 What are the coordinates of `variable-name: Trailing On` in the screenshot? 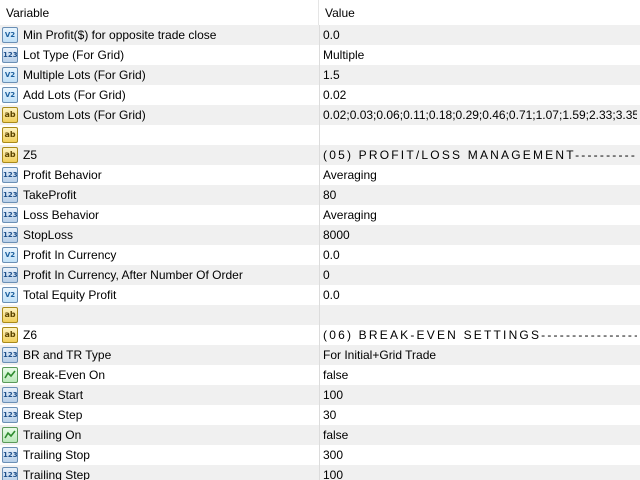 It's located at (52, 435).